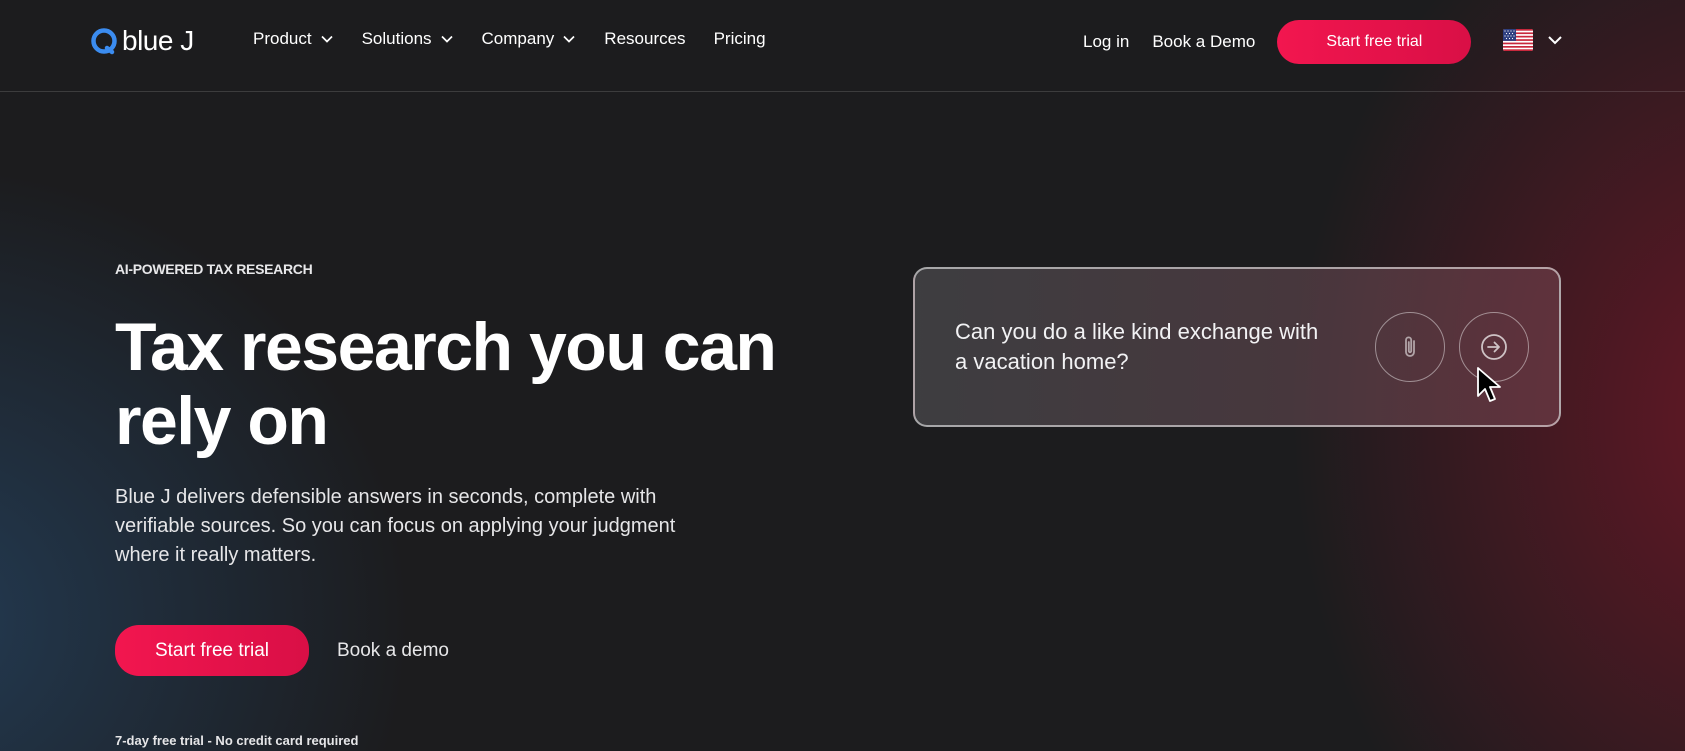 The image size is (1685, 751). I want to click on nav-item-resources: Resources, so click(644, 39).